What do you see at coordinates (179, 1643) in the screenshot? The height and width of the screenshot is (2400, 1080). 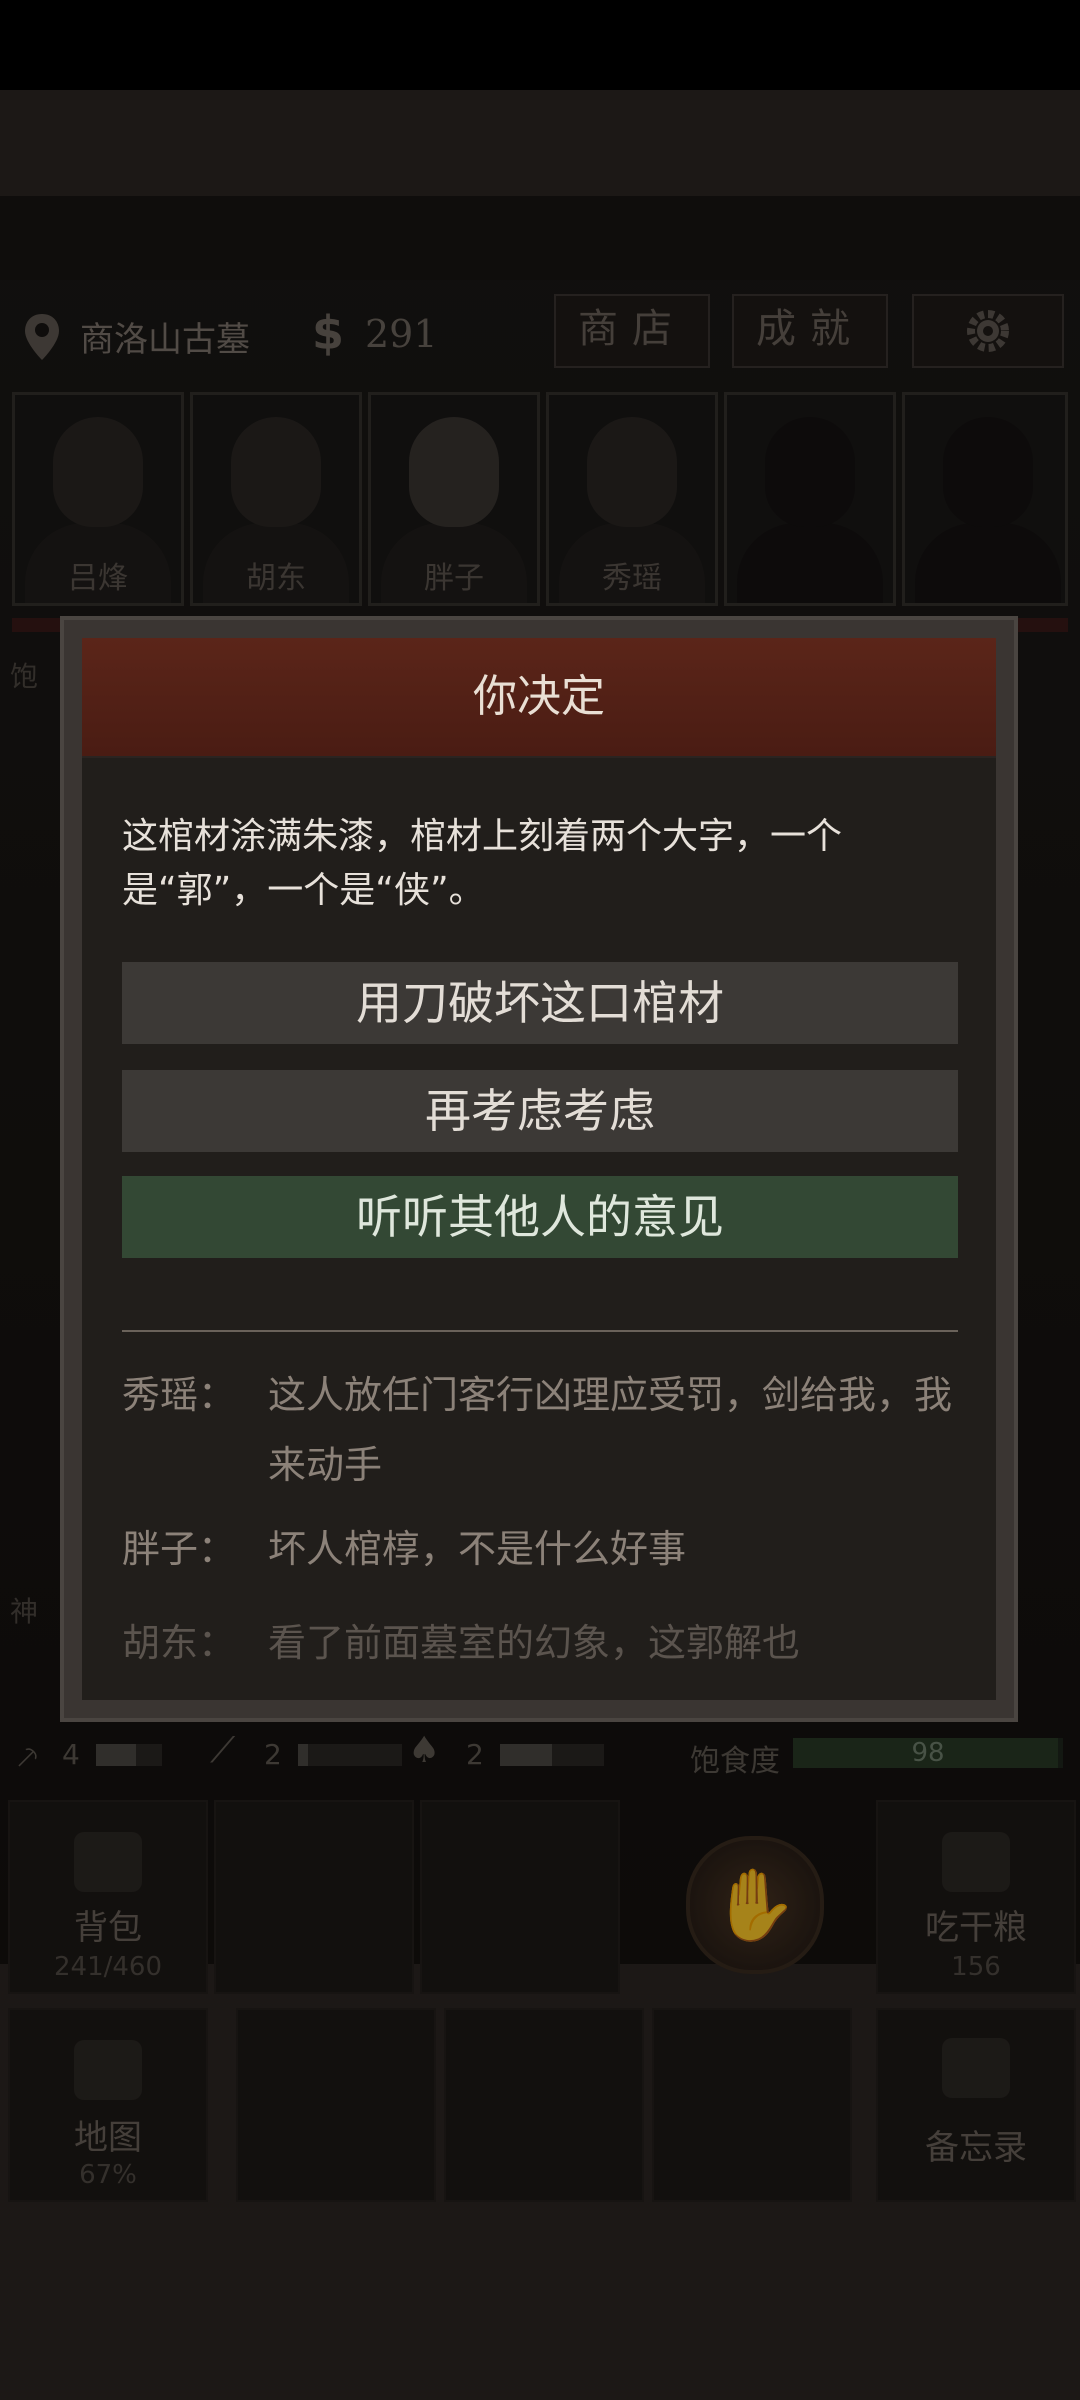 I see `comment-speaker: 胡东：` at bounding box center [179, 1643].